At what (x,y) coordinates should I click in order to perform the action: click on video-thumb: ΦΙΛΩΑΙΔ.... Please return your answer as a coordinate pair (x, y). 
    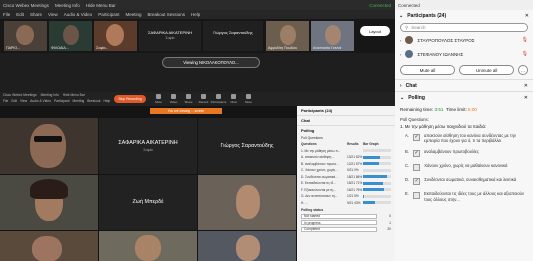
    Looking at the image, I should click on (70, 36).